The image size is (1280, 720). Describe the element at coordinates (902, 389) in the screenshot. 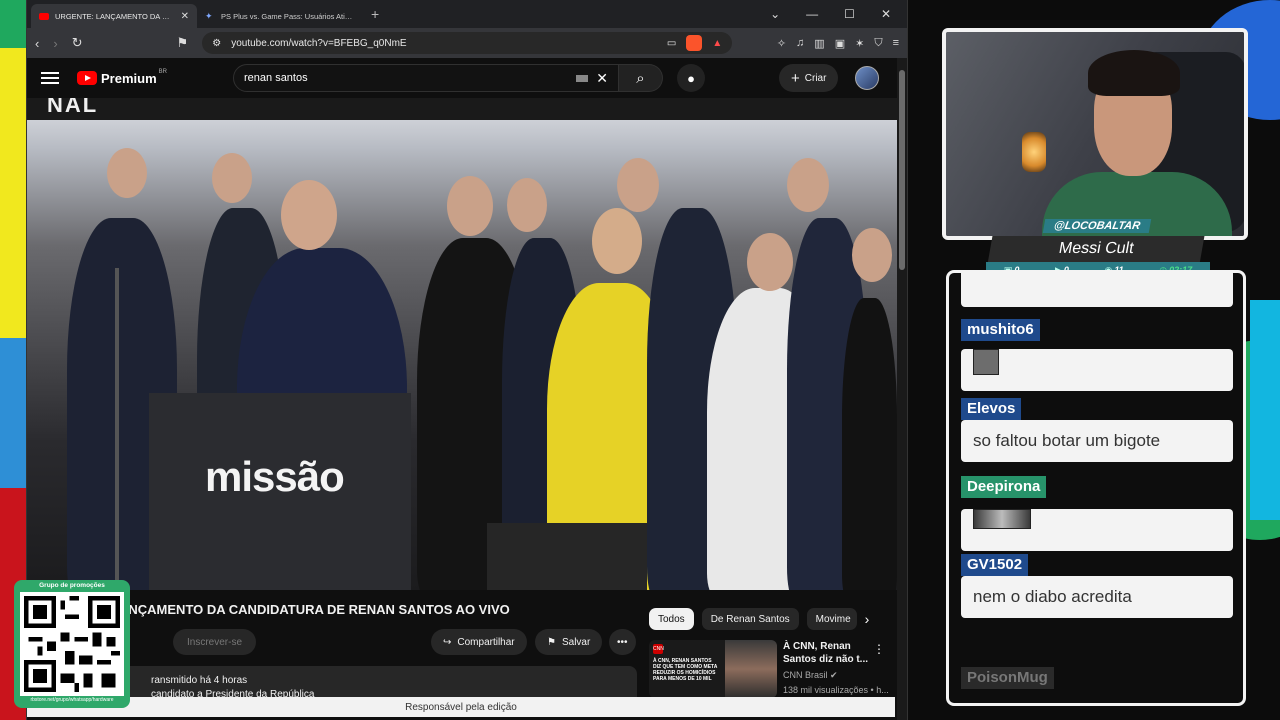

I see `scrollbar` at that location.